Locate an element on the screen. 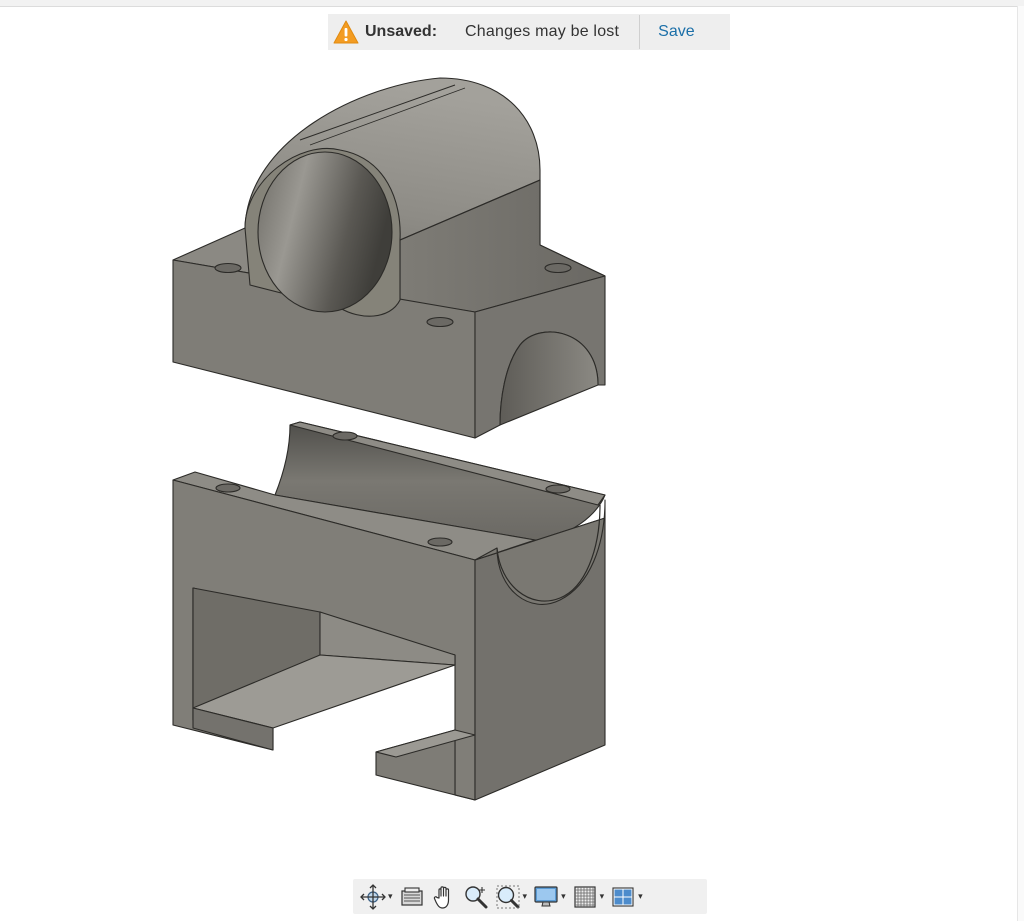 This screenshot has width=1024, height=921. viewports-caret: ▾ is located at coordinates (640, 896).